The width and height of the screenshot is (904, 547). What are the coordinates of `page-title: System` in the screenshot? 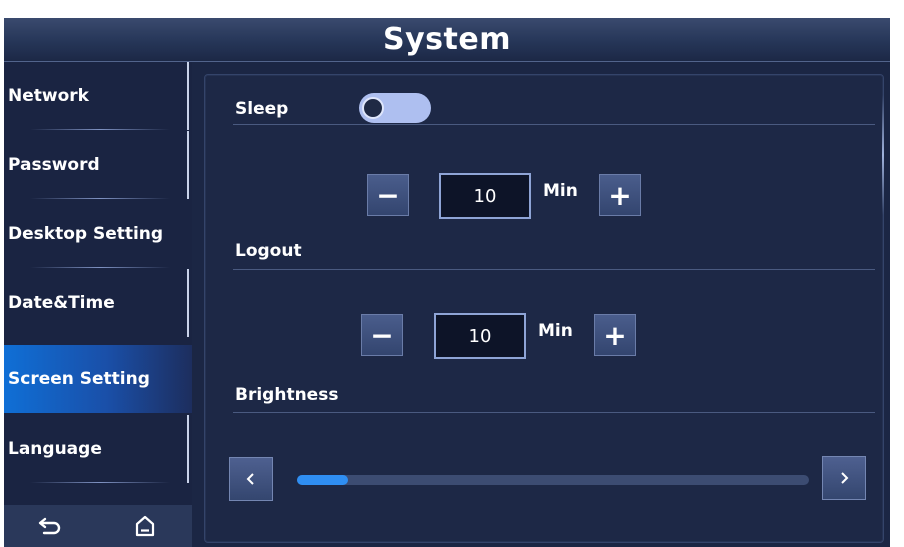 It's located at (447, 39).